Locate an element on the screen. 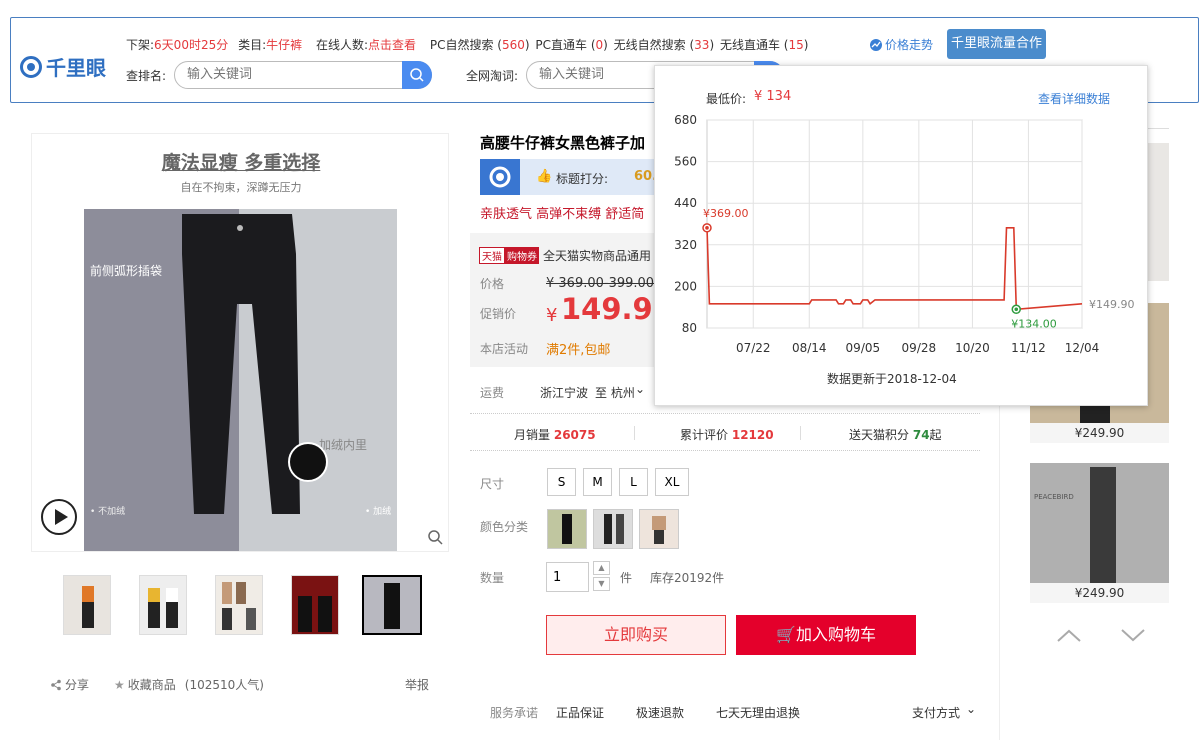 Image resolution: width=1203 pixels, height=740 pixels. x-tick-label: 08/14 is located at coordinates (809, 348).